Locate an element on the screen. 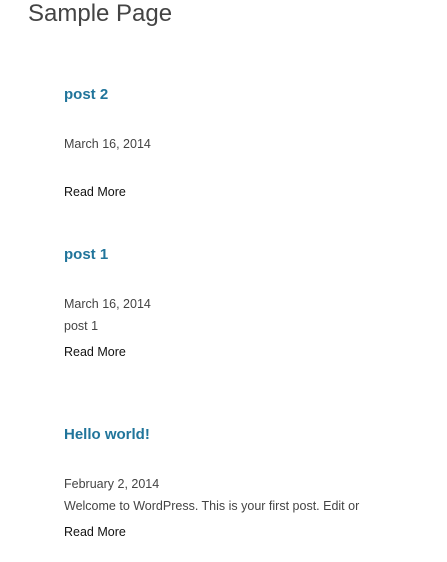 This screenshot has height=562, width=447. post-title-link: Hello world! is located at coordinates (249, 435).